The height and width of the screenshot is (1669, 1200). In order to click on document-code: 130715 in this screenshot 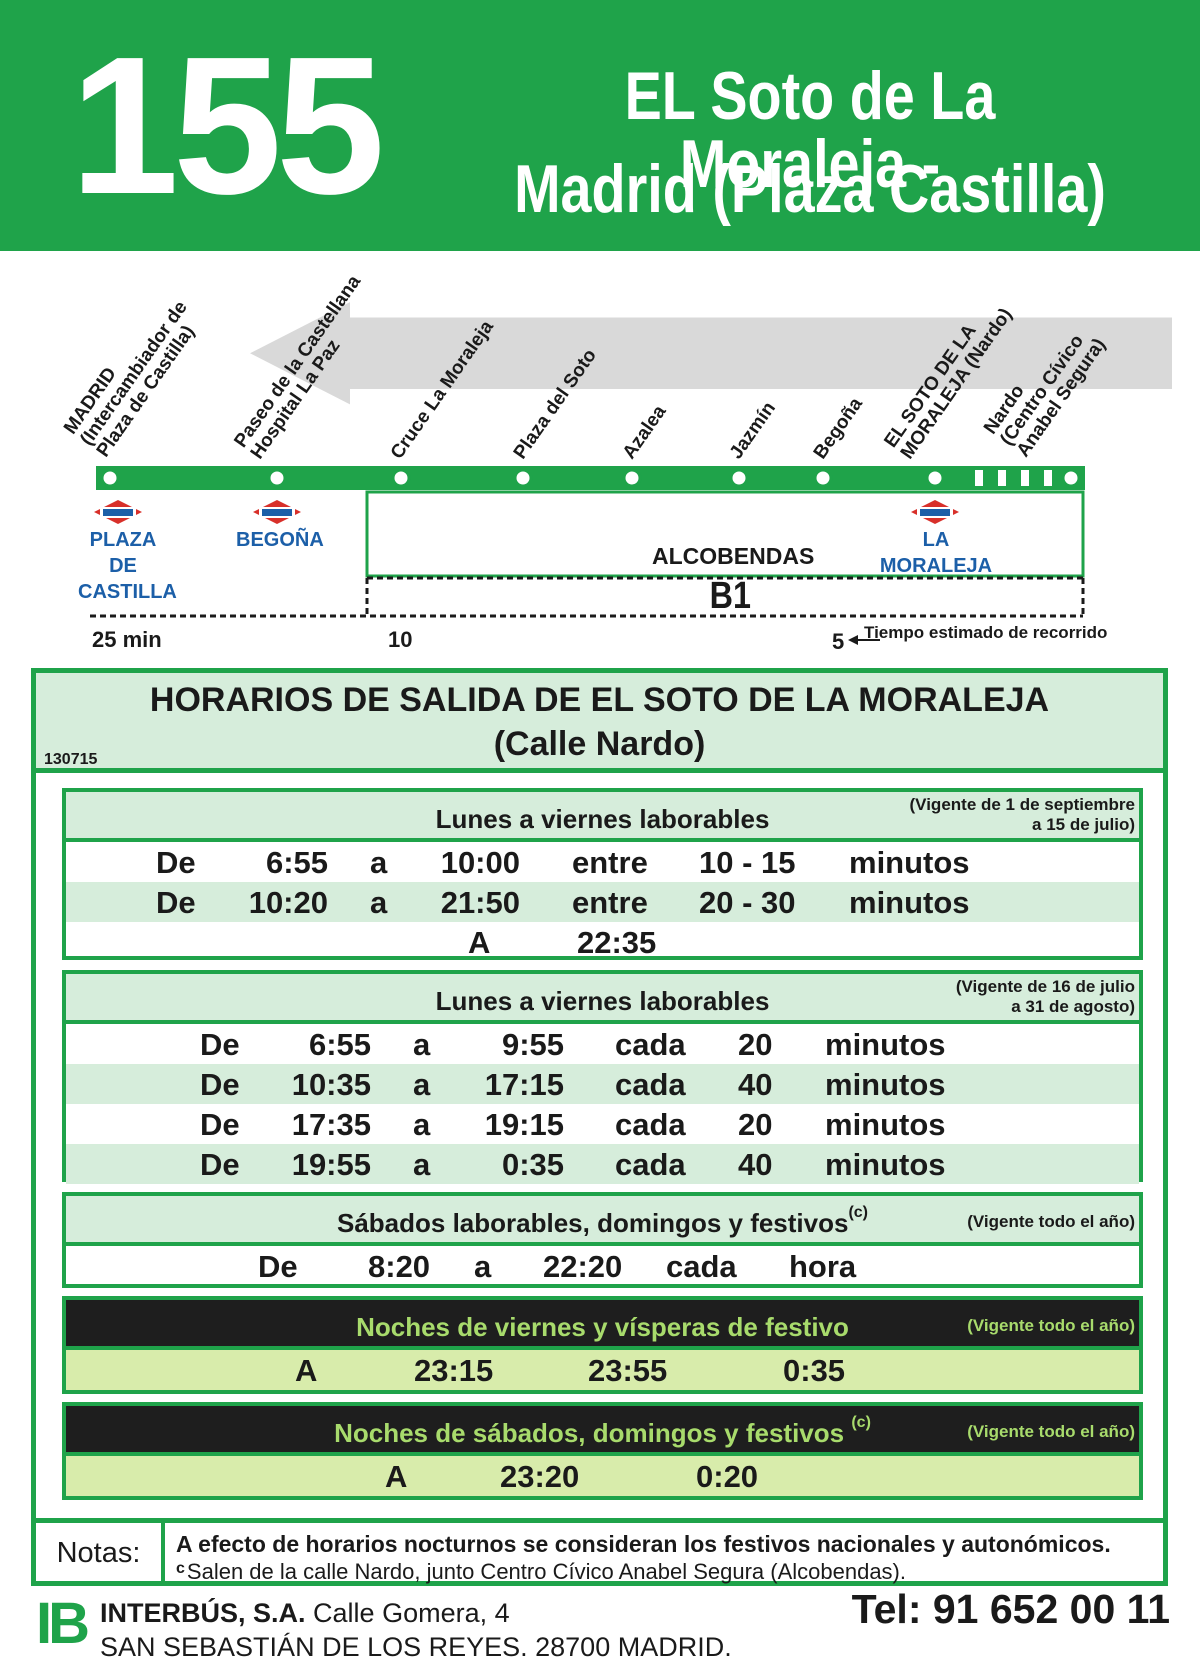, I will do `click(71, 759)`.